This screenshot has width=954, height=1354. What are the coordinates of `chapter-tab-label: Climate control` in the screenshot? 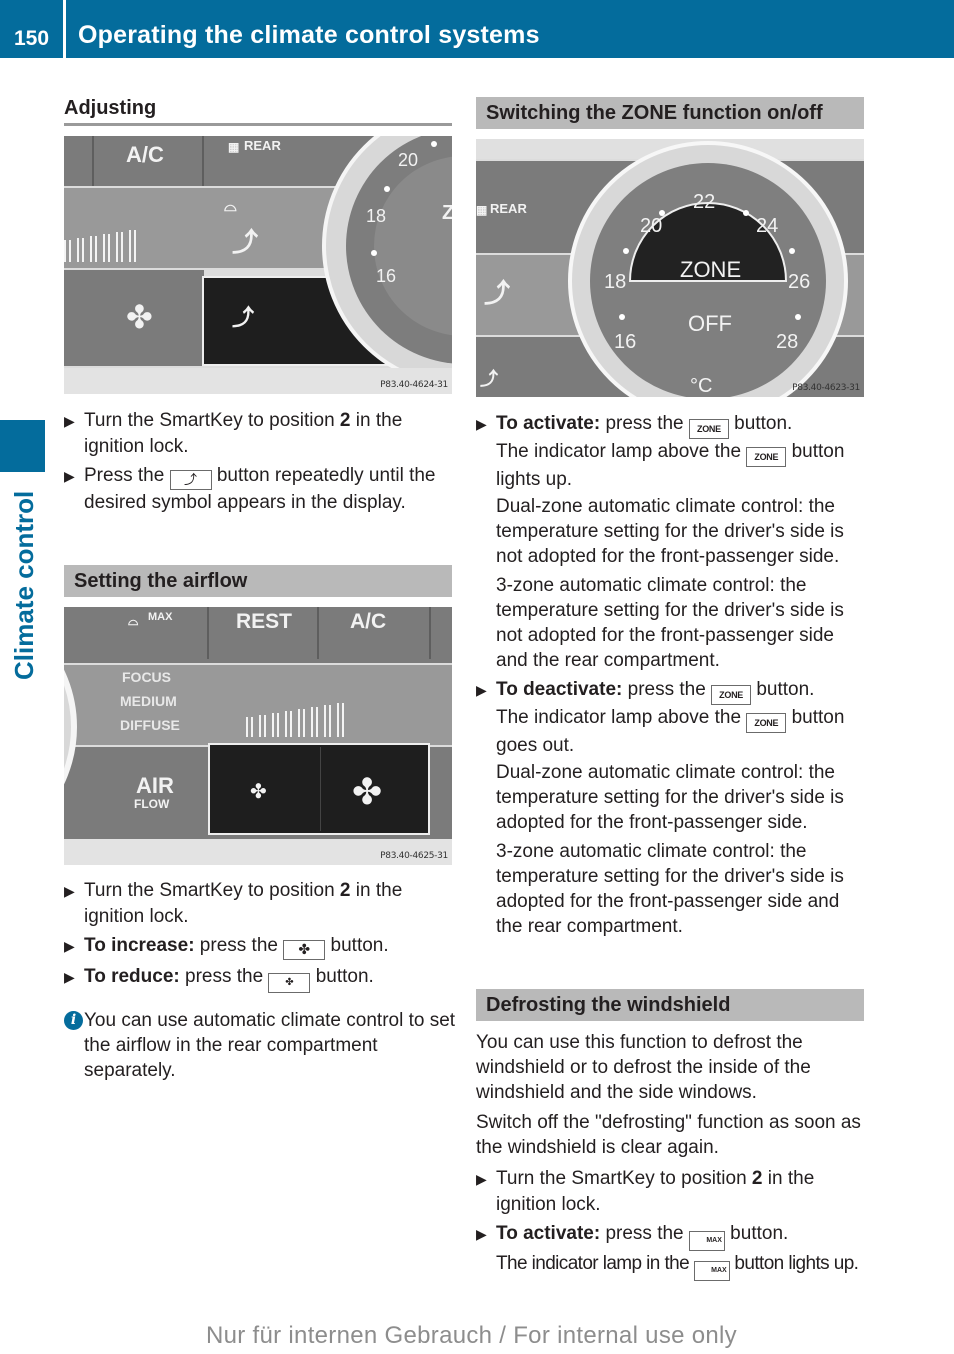 It's located at (24, 585).